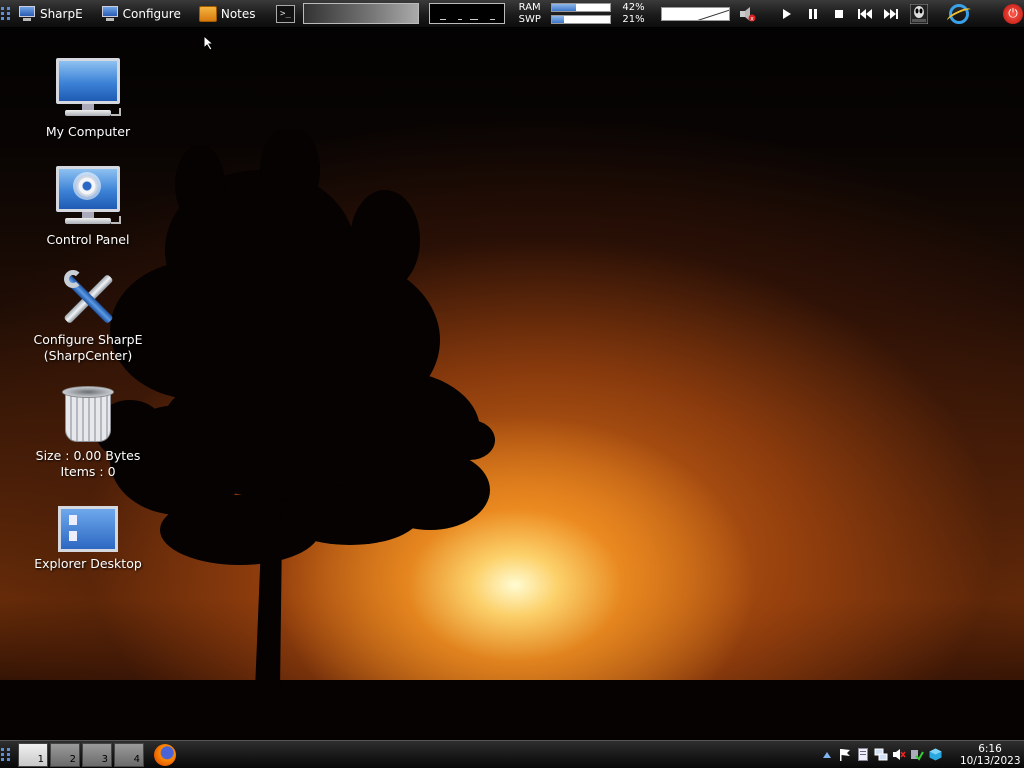  What do you see at coordinates (529, 19) in the screenshot?
I see `swap-label: SWP` at bounding box center [529, 19].